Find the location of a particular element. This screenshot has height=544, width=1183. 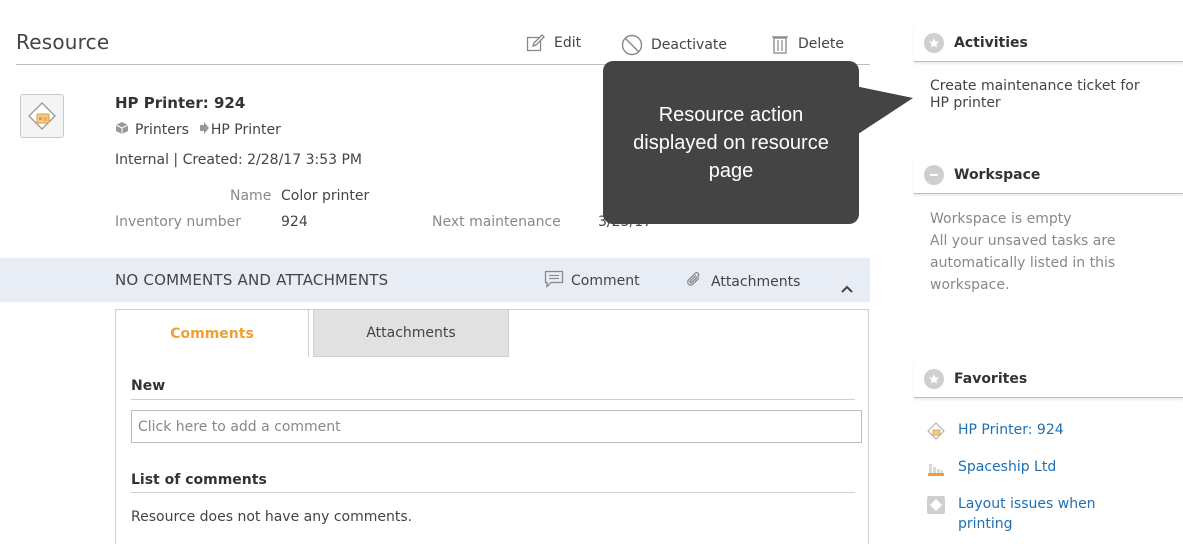

delete-label: Delete is located at coordinates (821, 44).